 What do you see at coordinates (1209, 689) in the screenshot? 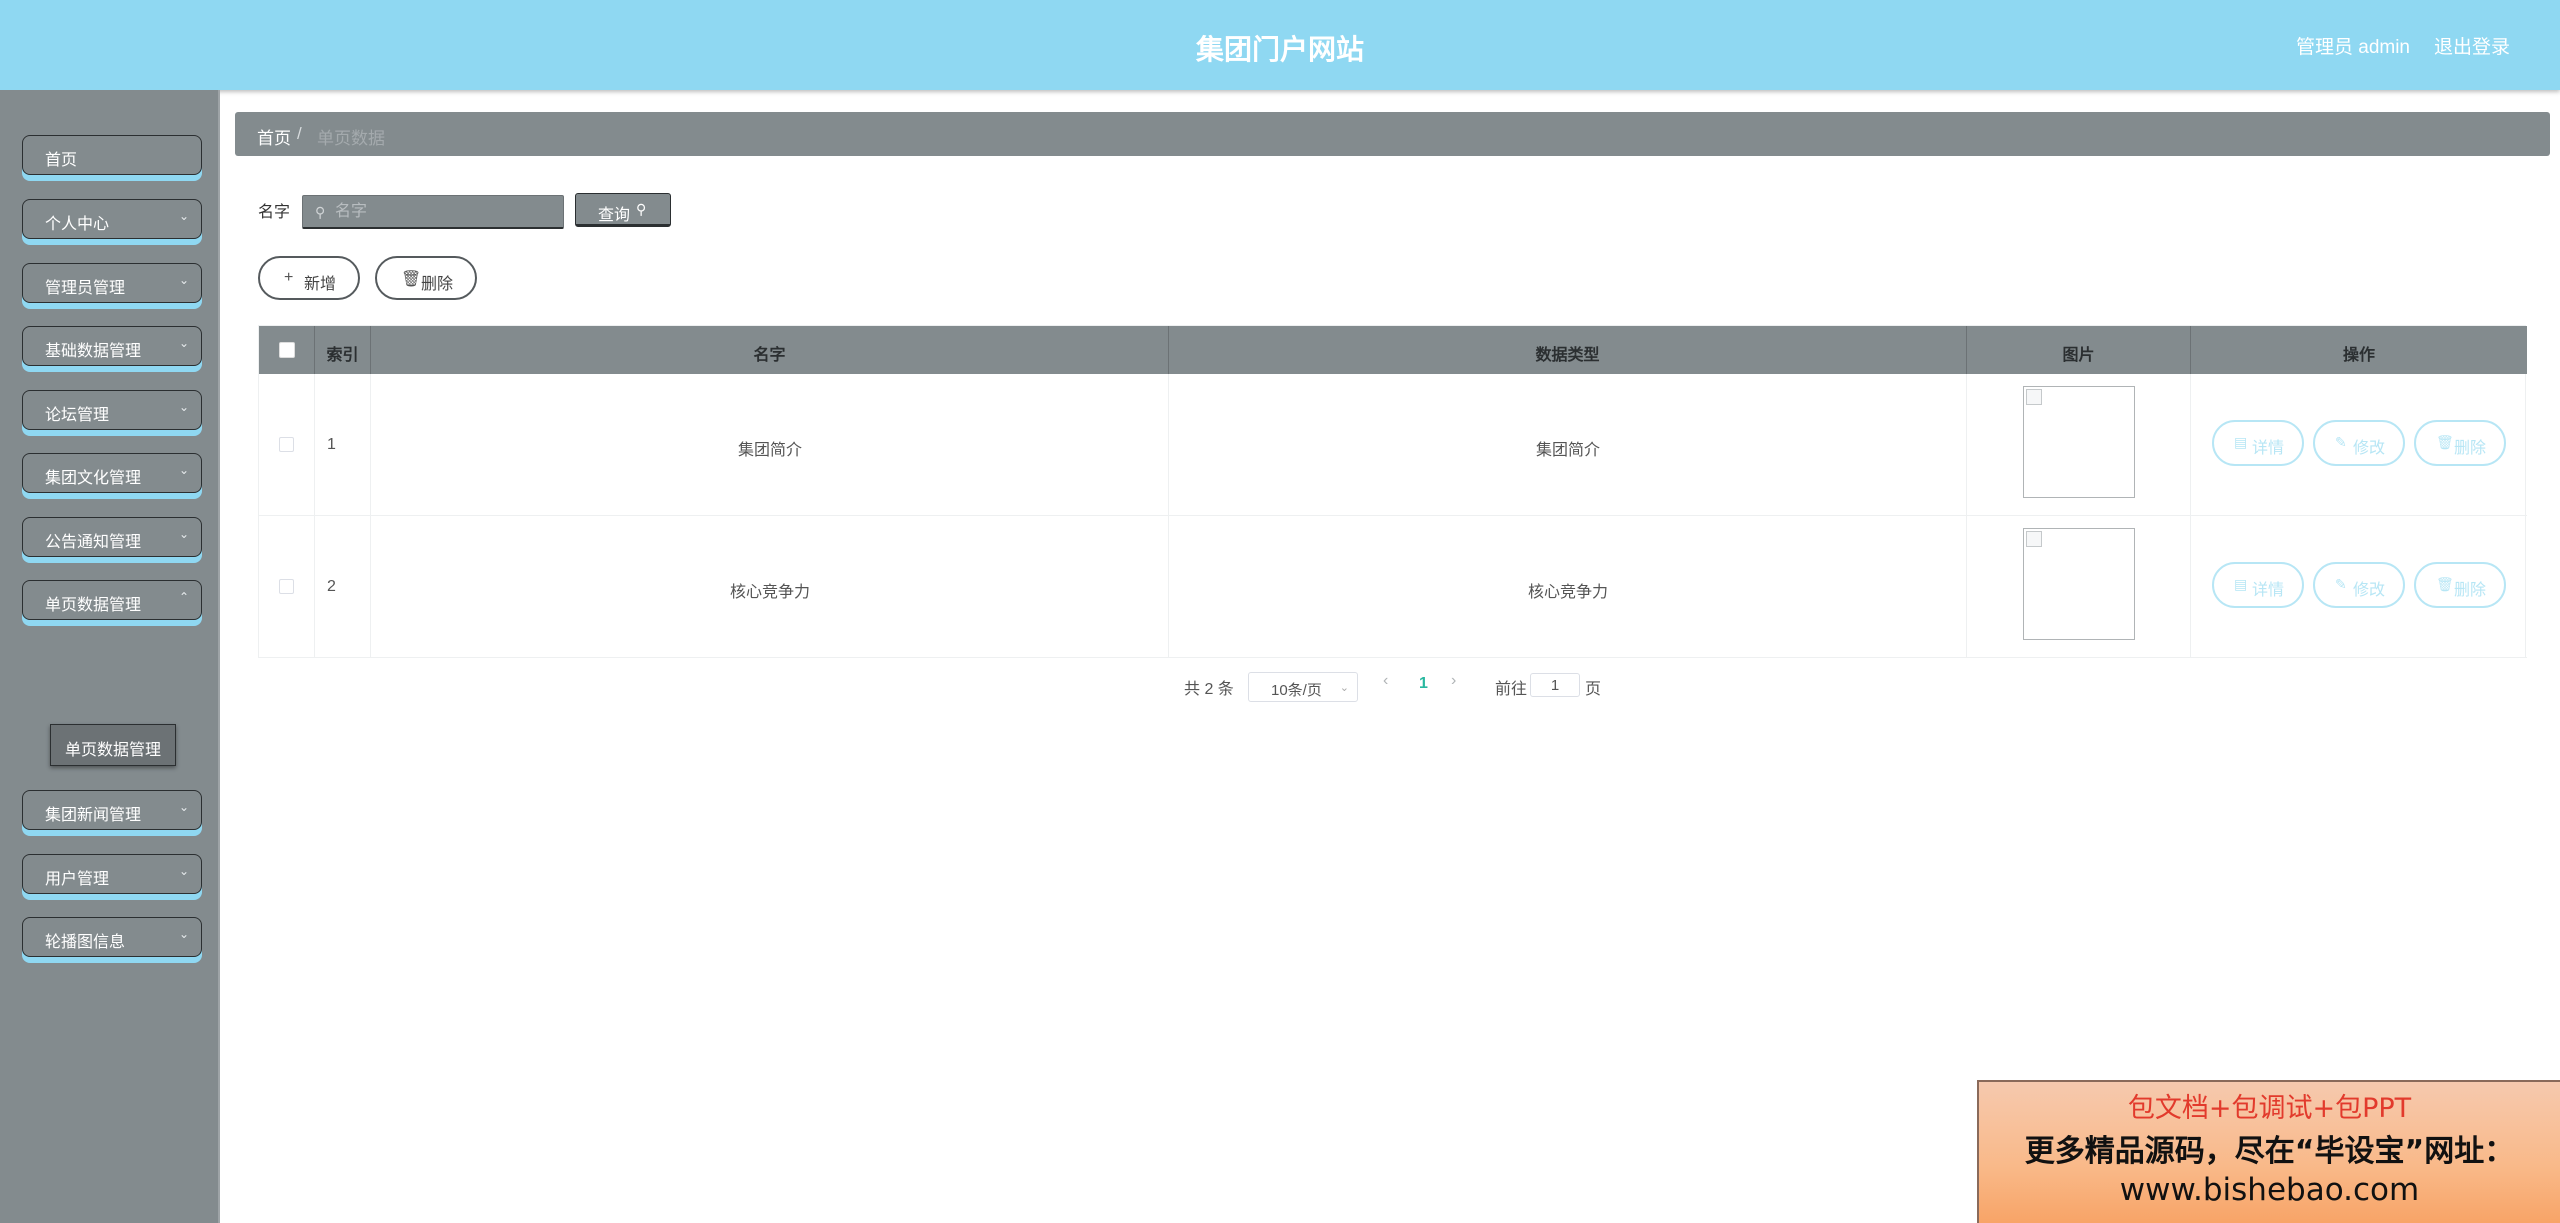
I see `pagination-total: 共 2 条` at bounding box center [1209, 689].